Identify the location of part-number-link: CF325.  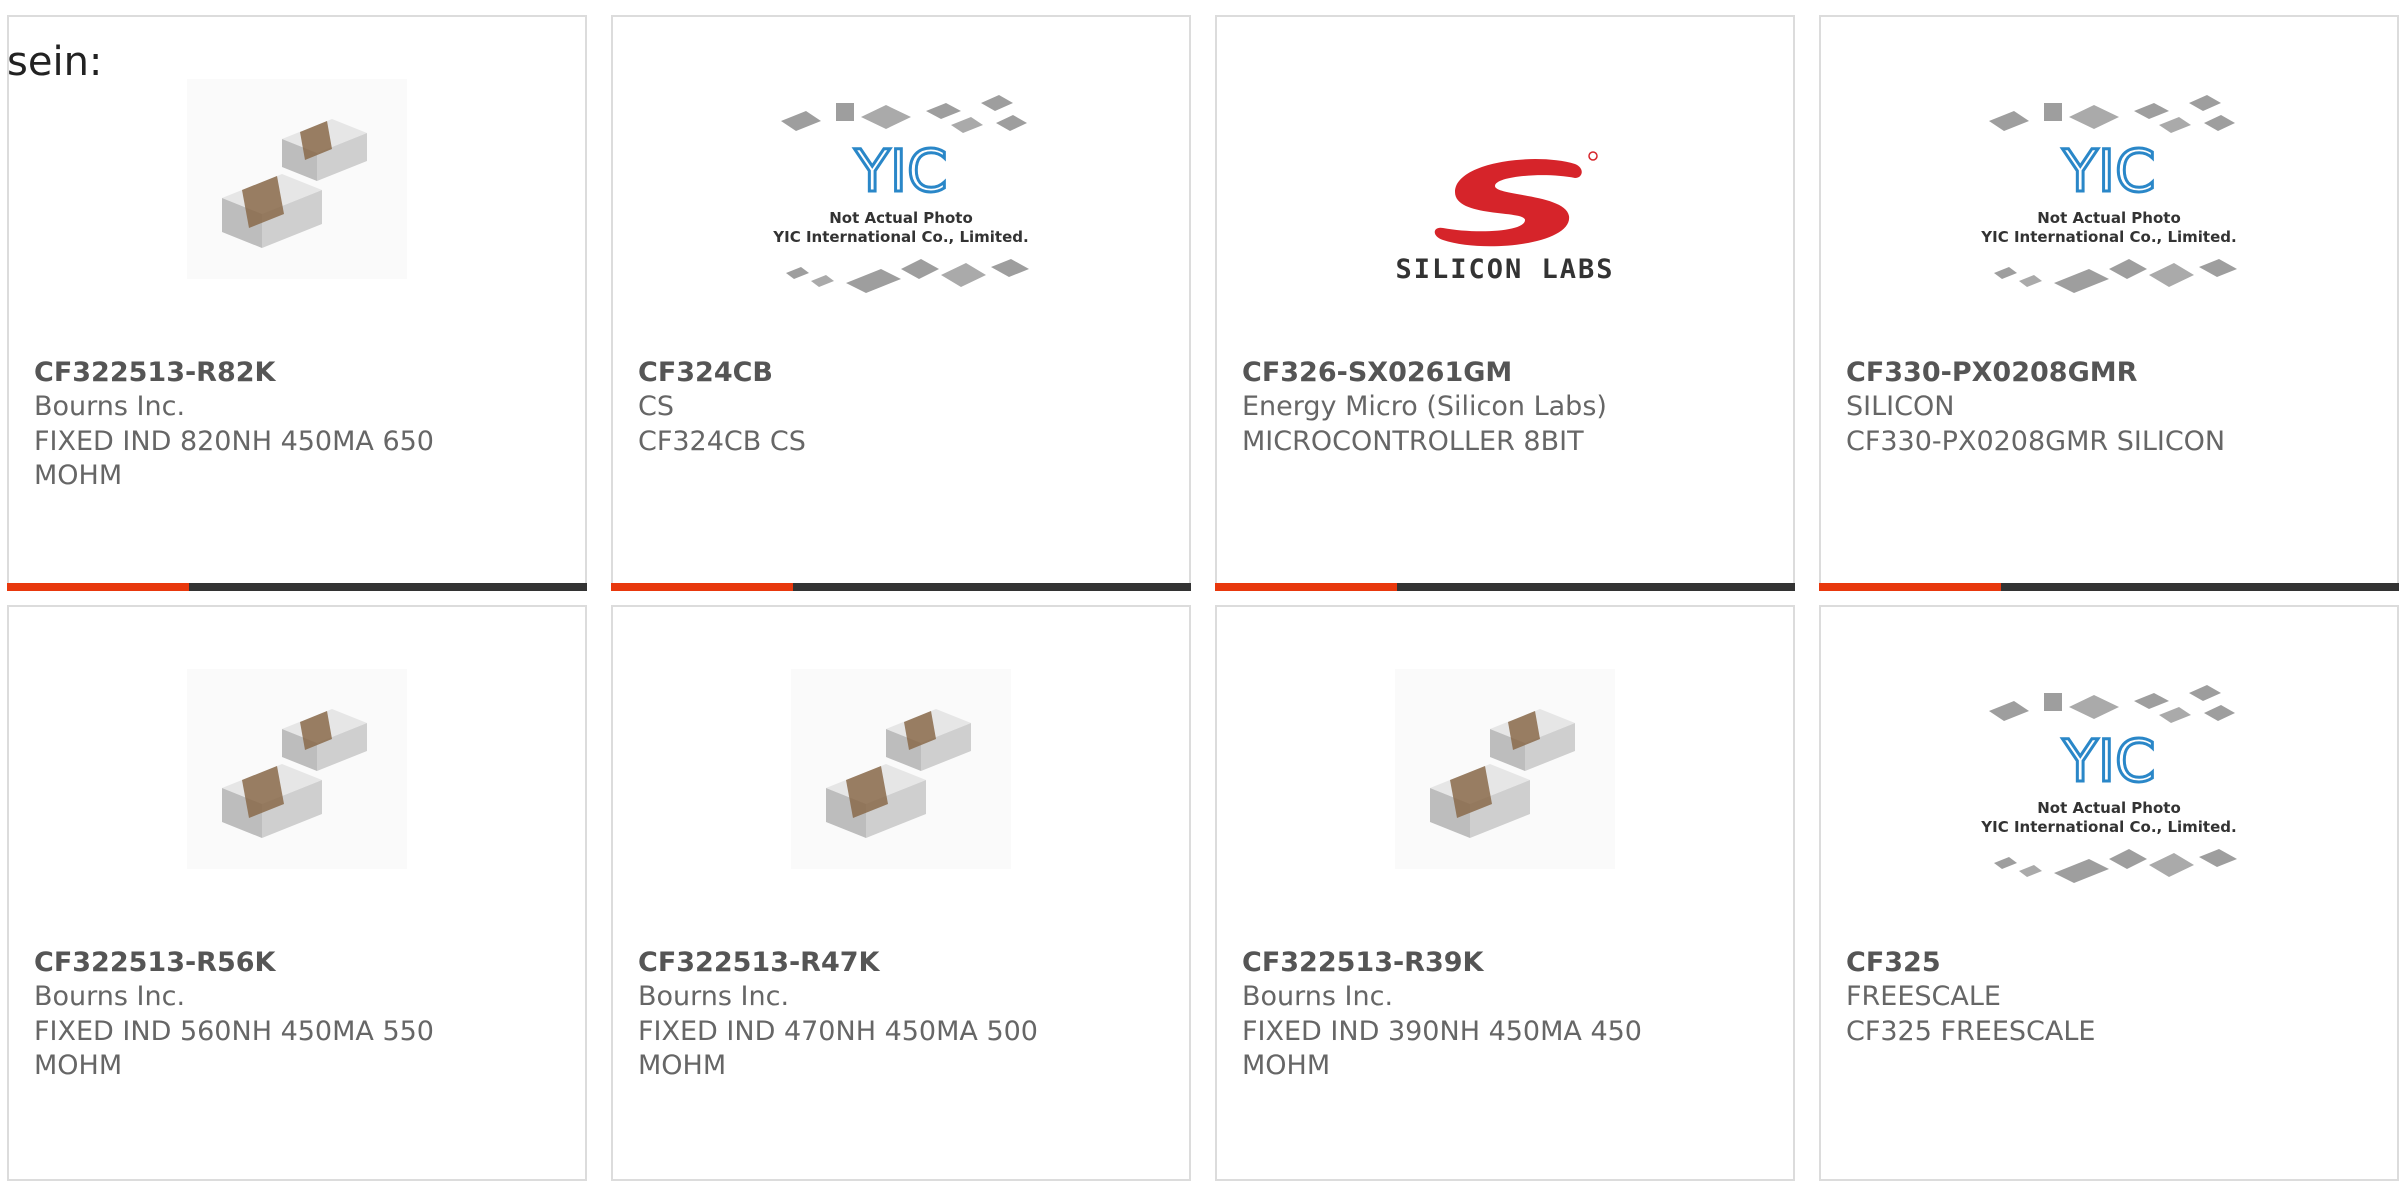
(1893, 962).